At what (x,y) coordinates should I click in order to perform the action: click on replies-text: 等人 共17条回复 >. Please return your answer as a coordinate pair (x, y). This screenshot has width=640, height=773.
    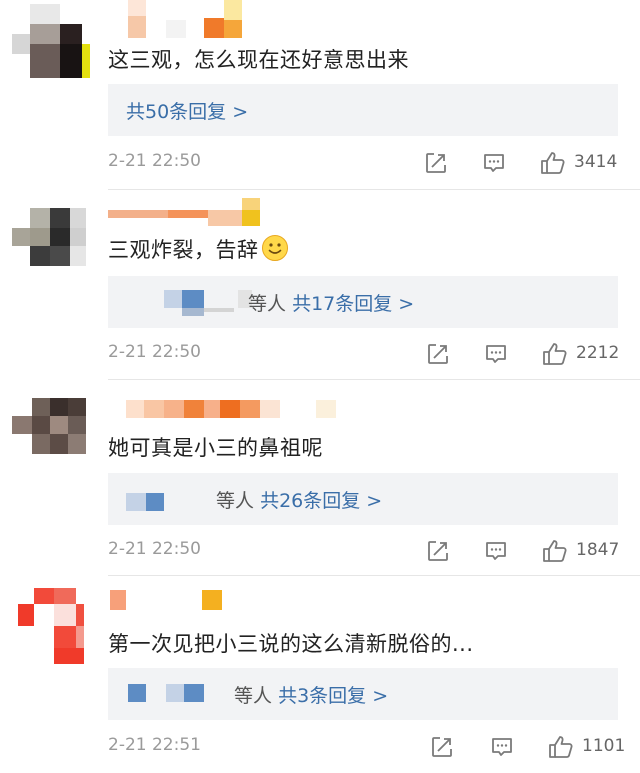
    Looking at the image, I should click on (331, 302).